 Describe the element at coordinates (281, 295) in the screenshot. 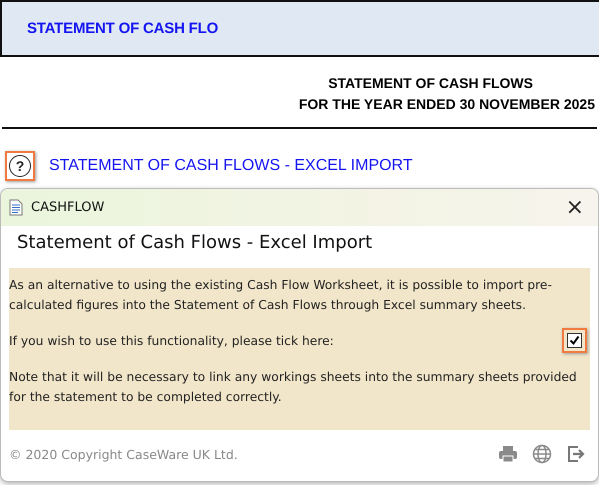

I see `info-paragraph: As an alternative to using the existing Cash Flow Worksheet, it is possible to import pre-calculated figures into the Statement of Cash Flows through Excel summary sheets.` at that location.